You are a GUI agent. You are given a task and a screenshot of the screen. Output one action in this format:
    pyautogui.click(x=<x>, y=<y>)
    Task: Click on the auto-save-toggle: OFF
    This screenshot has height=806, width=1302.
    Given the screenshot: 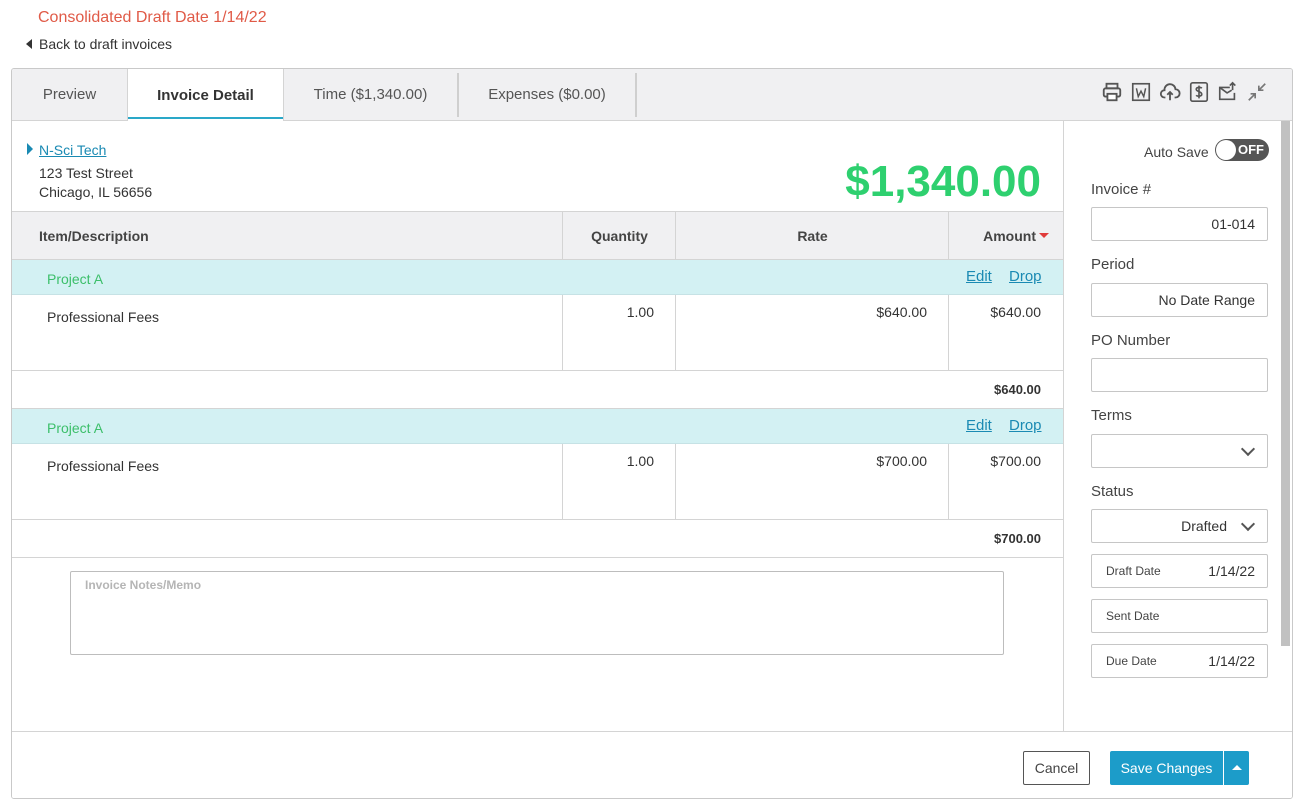 What is the action you would take?
    pyautogui.click(x=1242, y=150)
    